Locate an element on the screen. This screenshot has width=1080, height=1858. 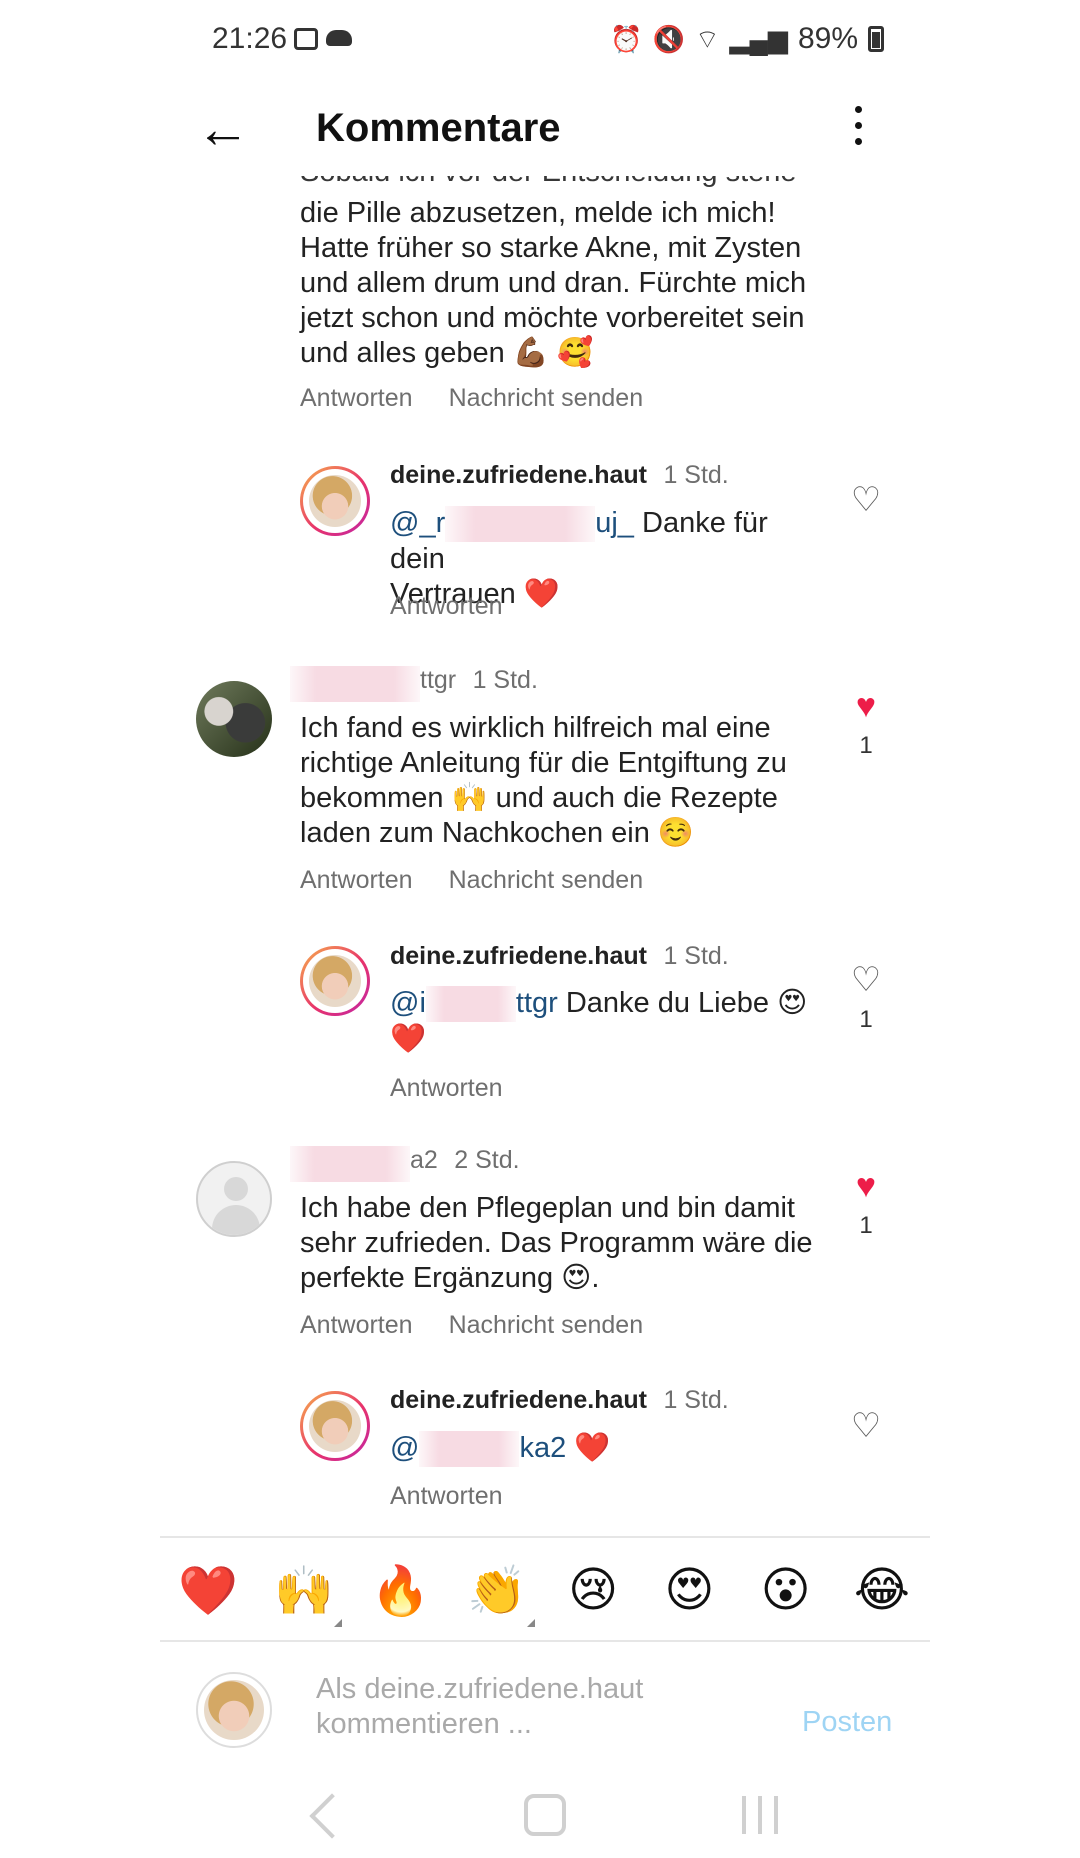
status-time: 21:26 is located at coordinates (250, 38).